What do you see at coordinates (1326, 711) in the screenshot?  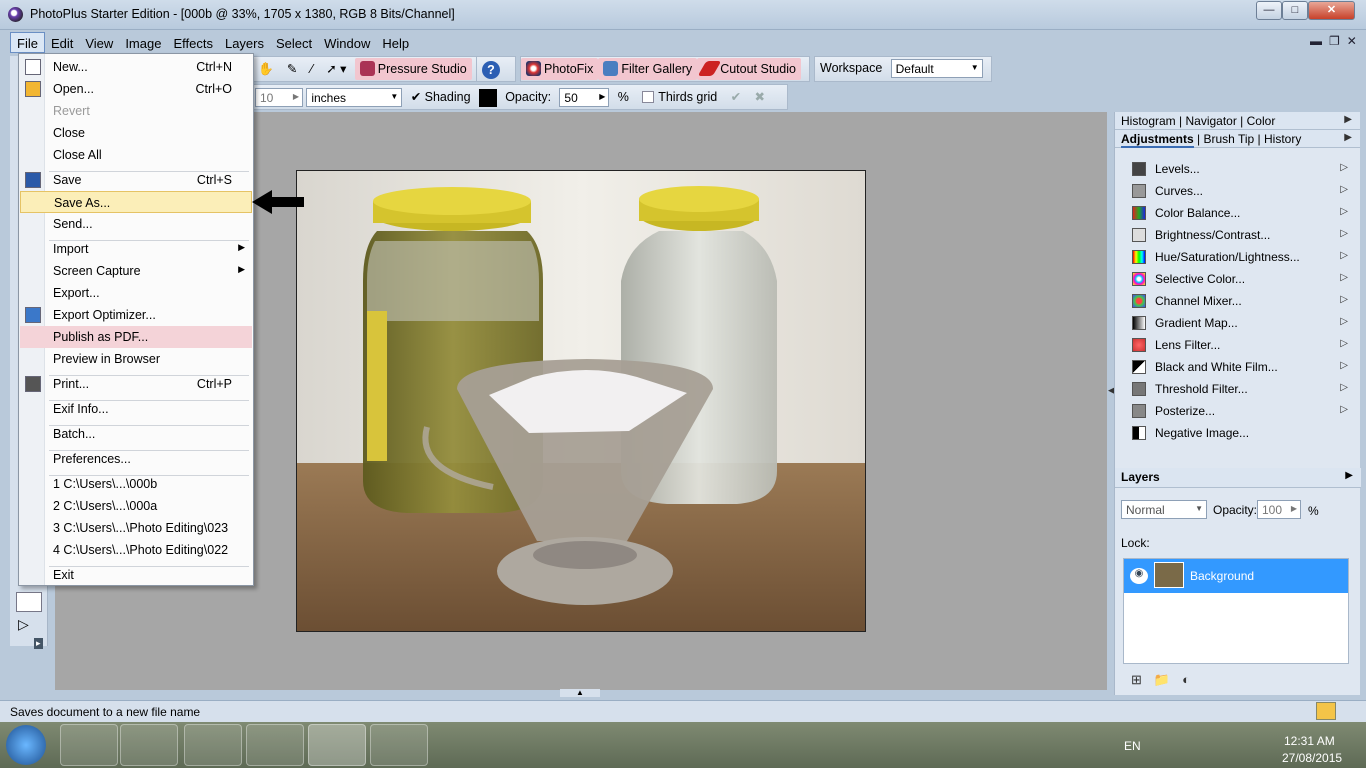 I see `resize-icon` at bounding box center [1326, 711].